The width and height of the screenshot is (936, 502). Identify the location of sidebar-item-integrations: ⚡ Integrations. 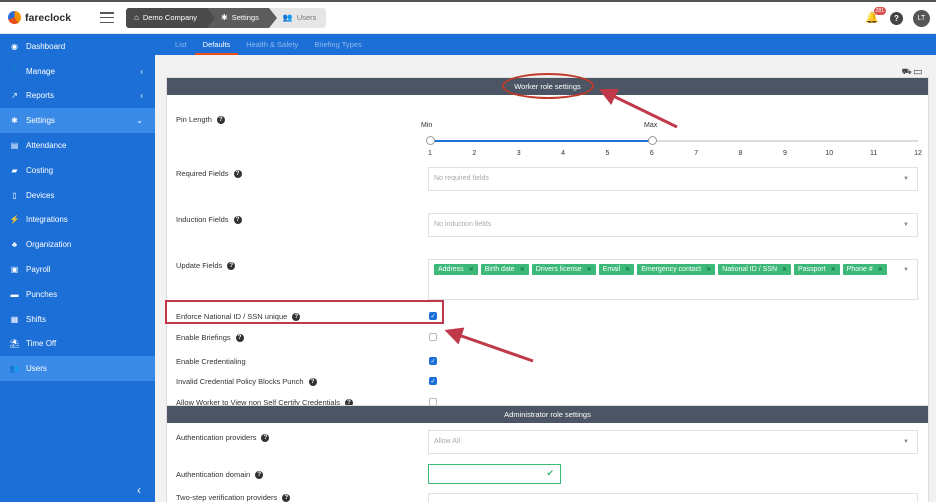
(77, 220).